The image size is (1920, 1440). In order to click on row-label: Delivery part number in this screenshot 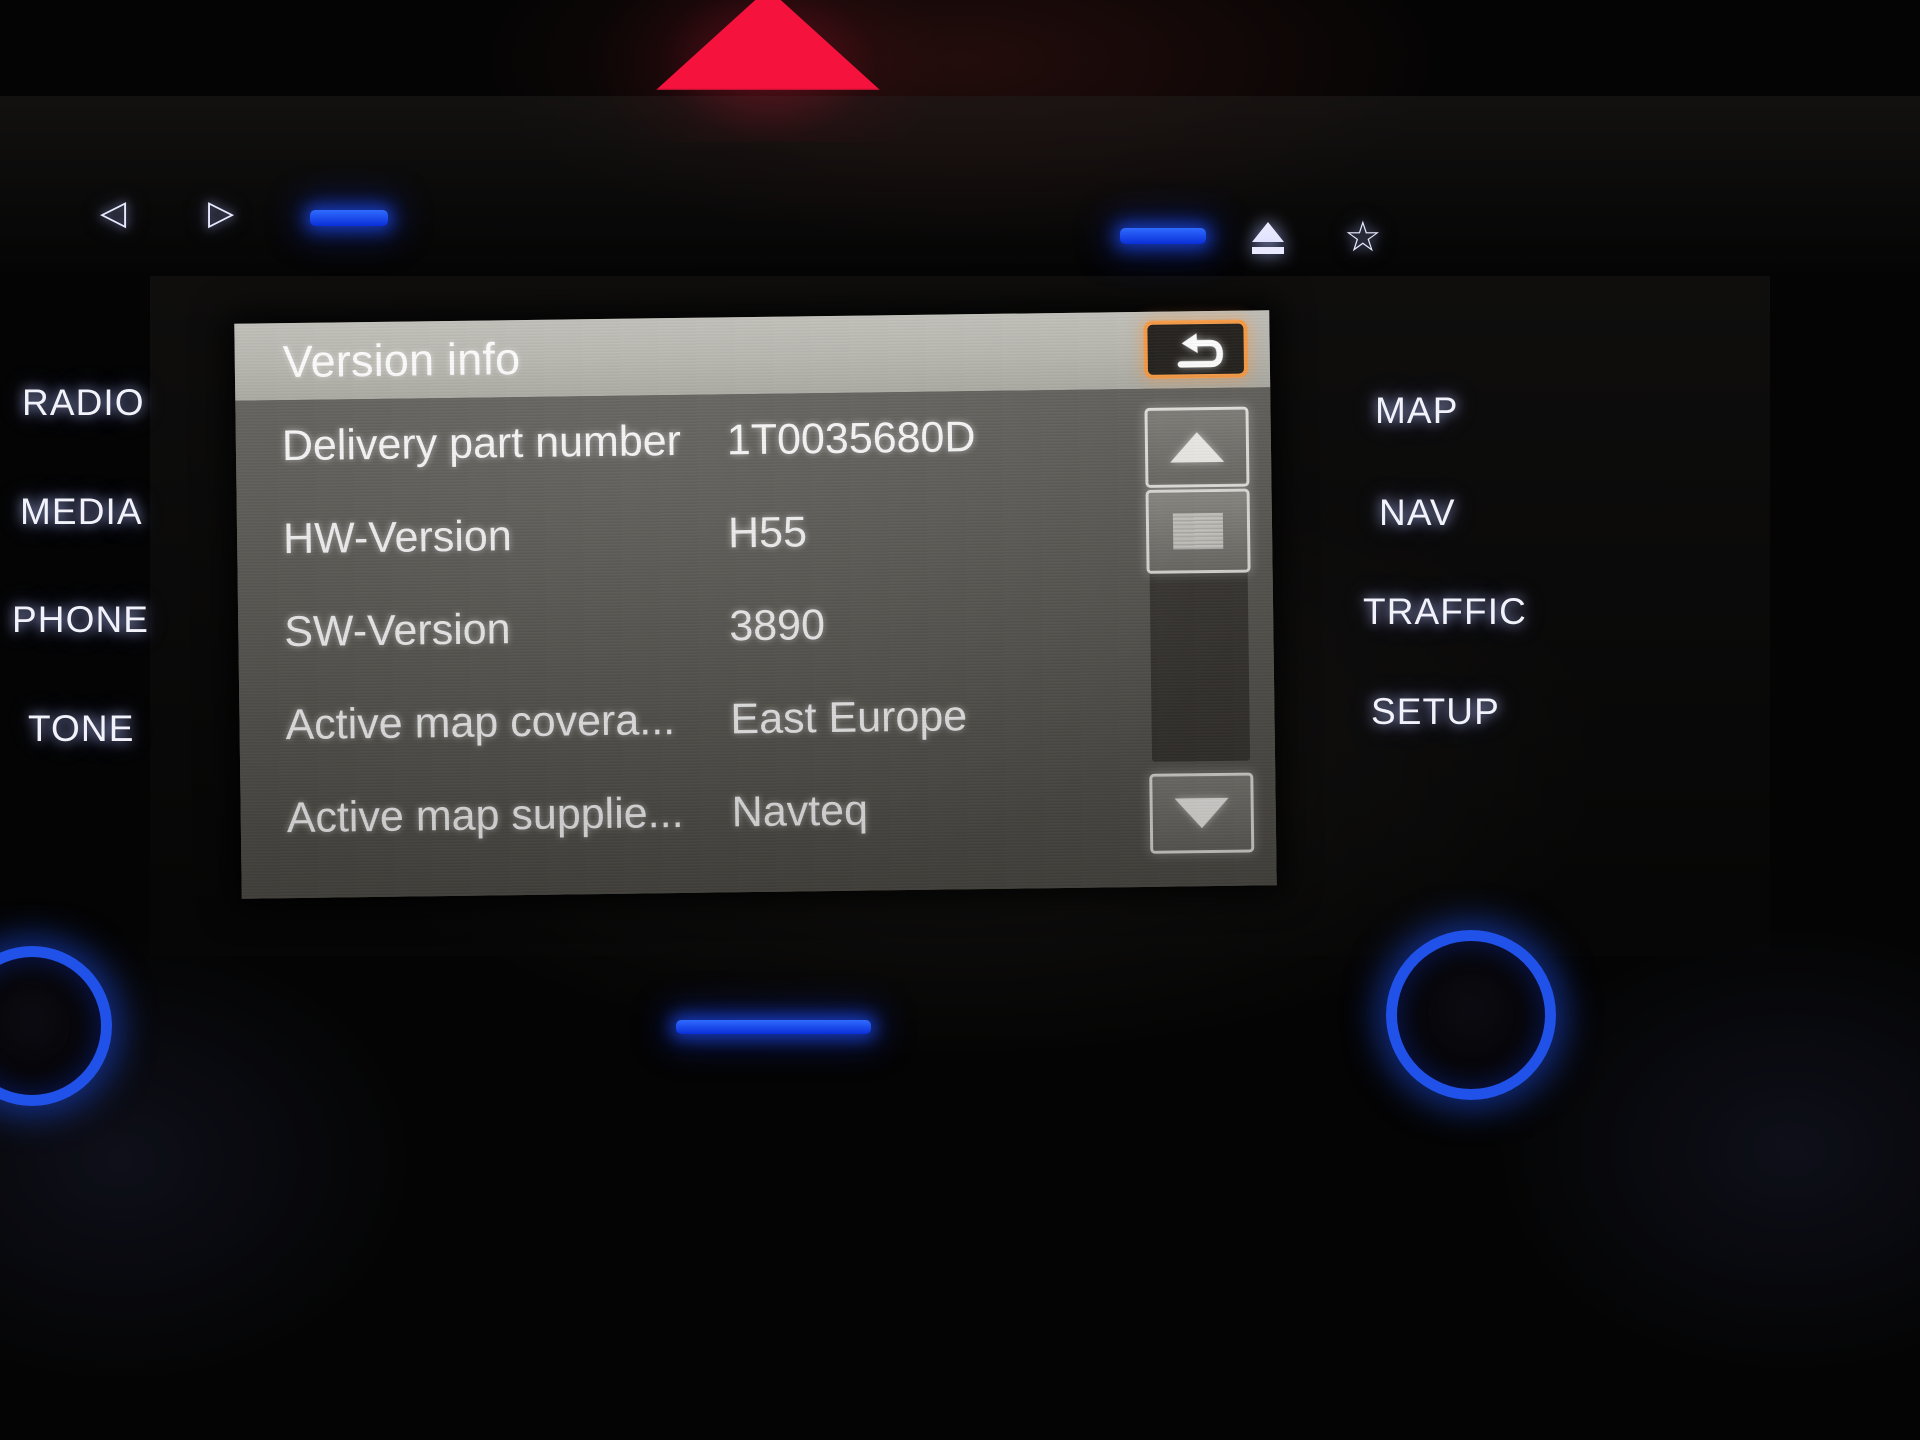, I will do `click(481, 443)`.